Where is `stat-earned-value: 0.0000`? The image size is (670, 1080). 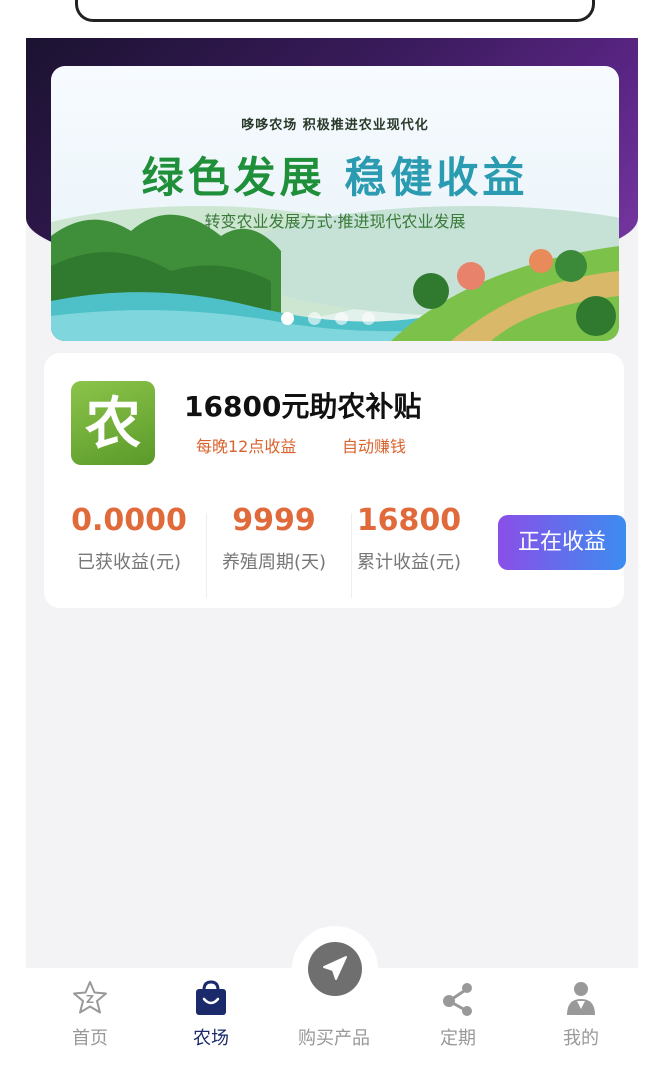 stat-earned-value: 0.0000 is located at coordinates (129, 520).